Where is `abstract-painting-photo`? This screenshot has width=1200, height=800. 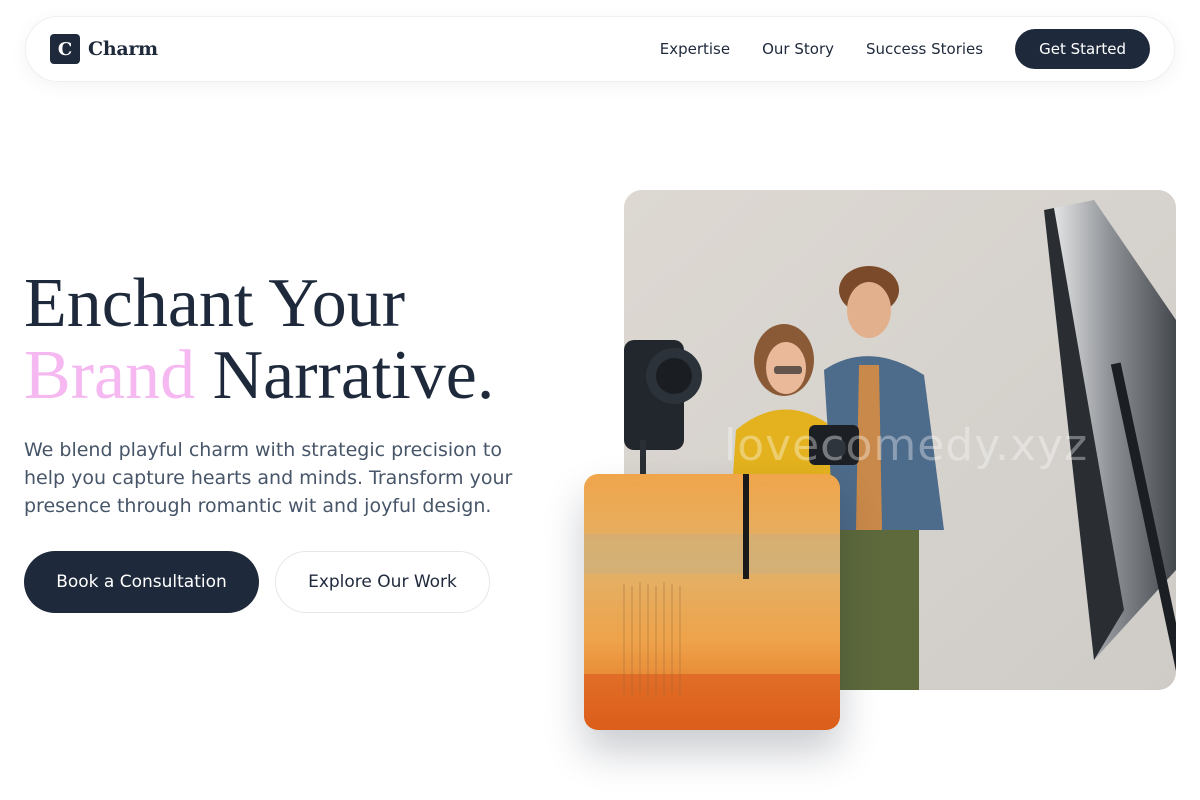 abstract-painting-photo is located at coordinates (712, 602).